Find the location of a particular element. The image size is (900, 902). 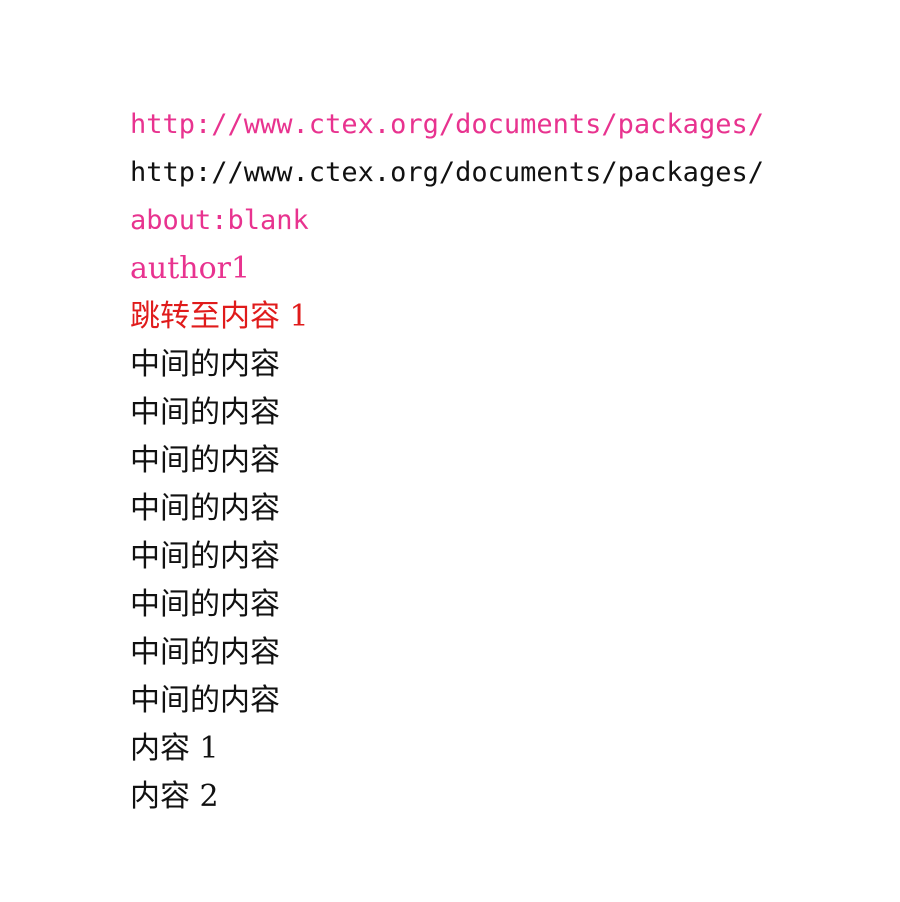

content-2-target: 内容 2 is located at coordinates (174, 796).